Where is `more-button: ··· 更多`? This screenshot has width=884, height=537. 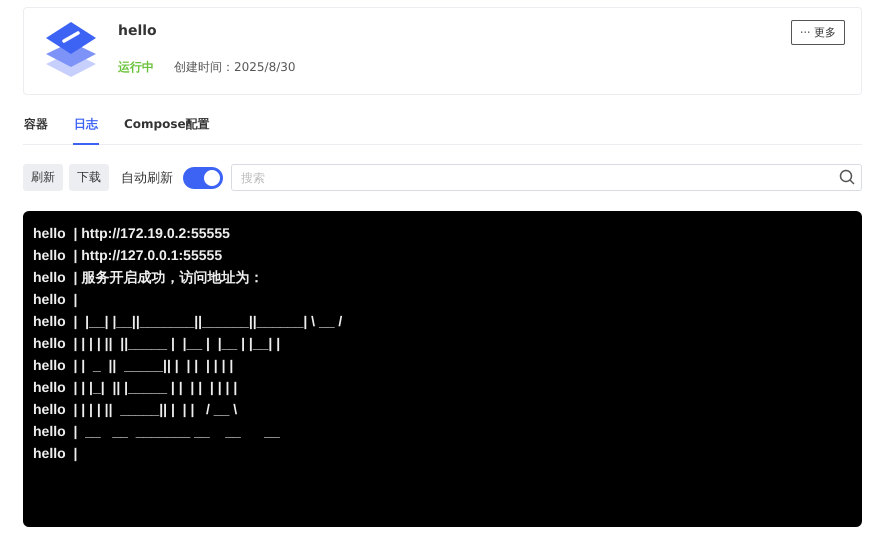 more-button: ··· 更多 is located at coordinates (818, 32).